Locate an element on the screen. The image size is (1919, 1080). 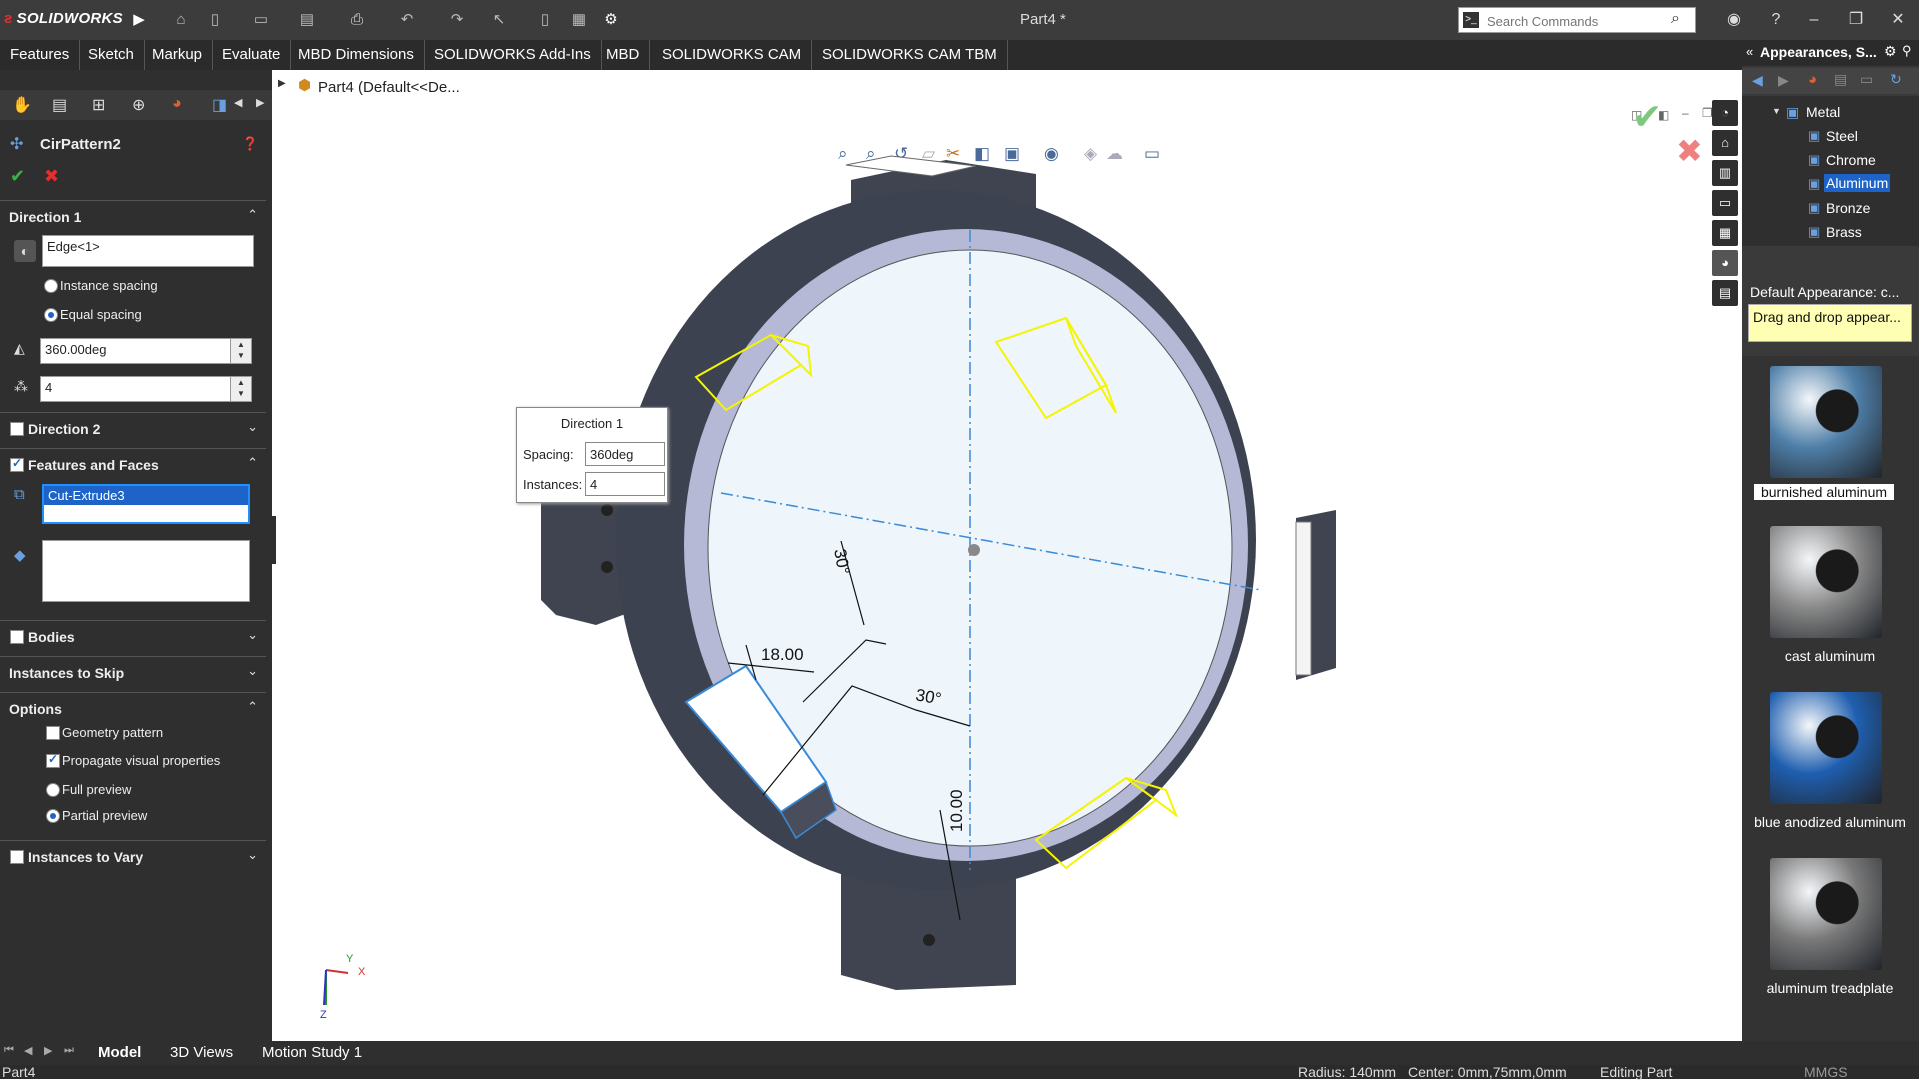
section-bodies: Bodies ⌄ is located at coordinates (133, 636).